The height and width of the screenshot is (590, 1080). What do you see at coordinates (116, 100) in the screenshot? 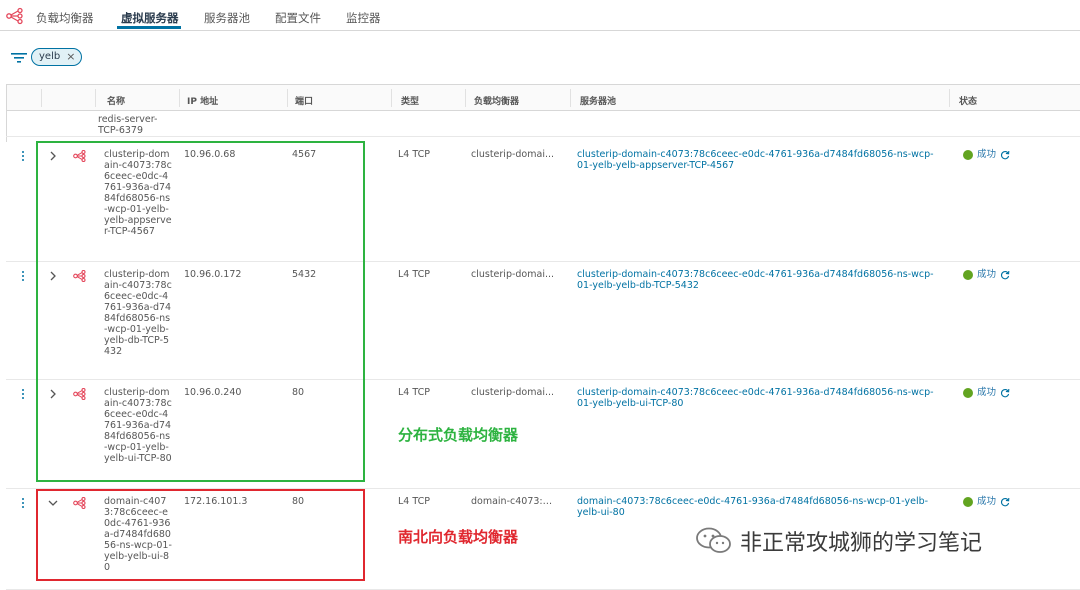
I see `column-header-name: 名称` at bounding box center [116, 100].